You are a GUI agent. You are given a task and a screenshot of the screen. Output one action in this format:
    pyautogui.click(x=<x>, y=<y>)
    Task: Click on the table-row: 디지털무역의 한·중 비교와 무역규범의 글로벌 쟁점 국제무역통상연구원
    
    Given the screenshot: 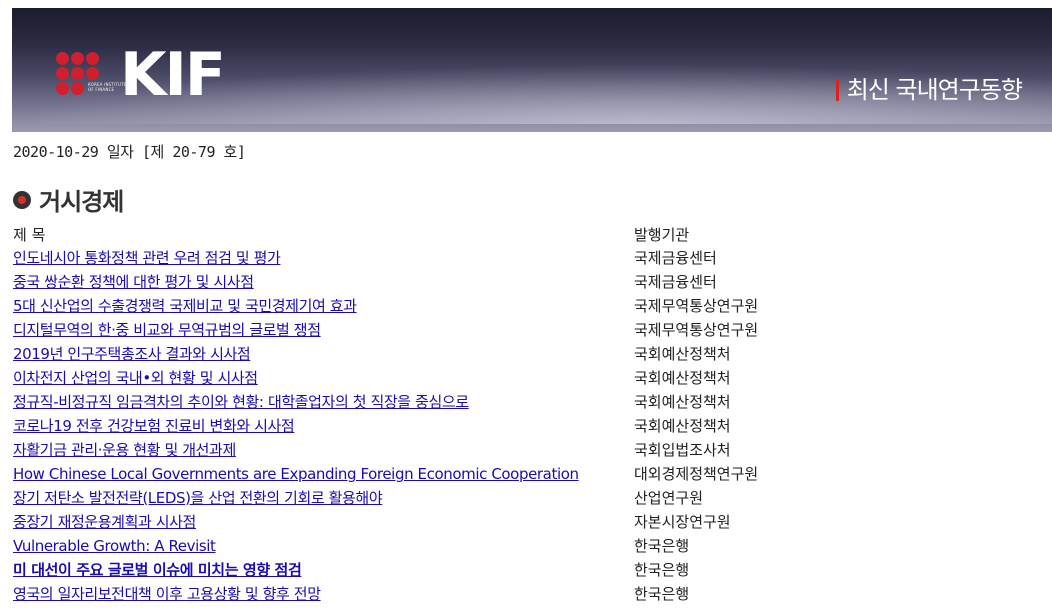 What is the action you would take?
    pyautogui.click(x=528, y=330)
    